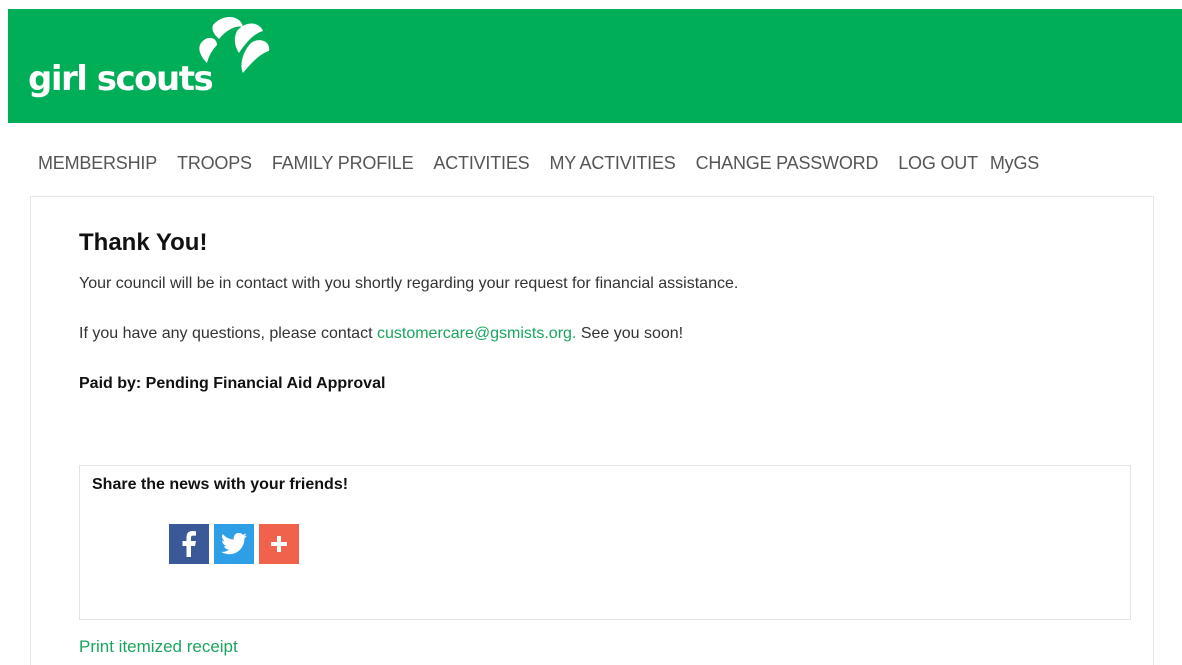 Image resolution: width=1182 pixels, height=665 pixels. I want to click on customer-care-email-link: customercare@gsmists.org., so click(476, 333).